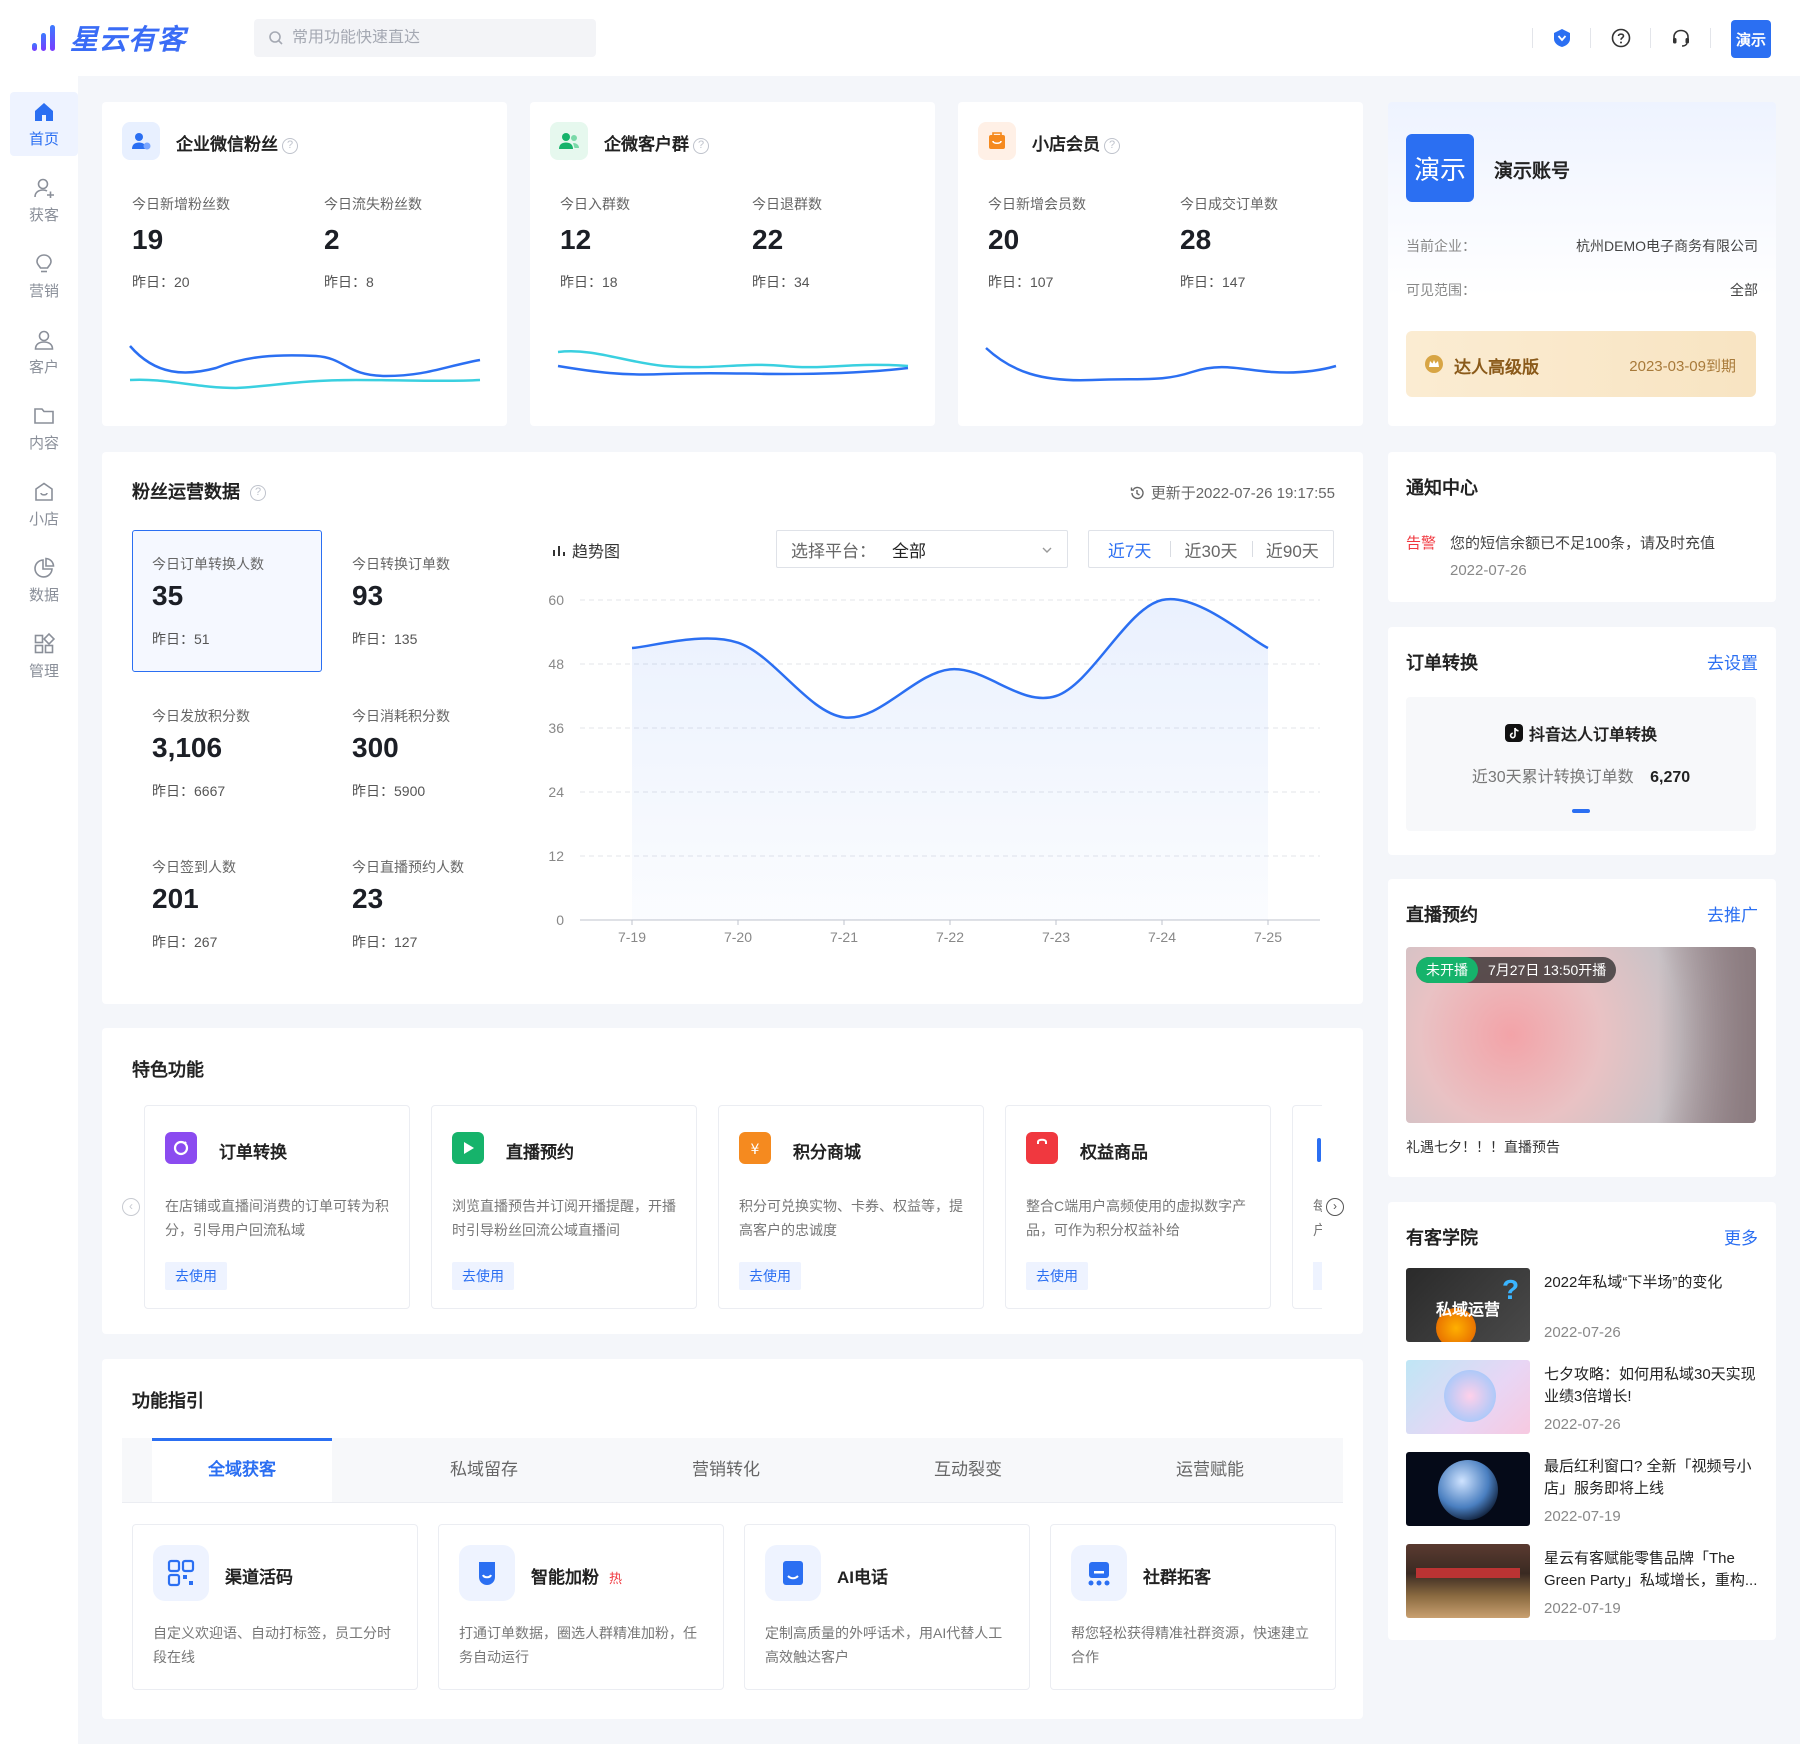  Describe the element at coordinates (1434, 364) in the screenshot. I see `crown-icon` at that location.